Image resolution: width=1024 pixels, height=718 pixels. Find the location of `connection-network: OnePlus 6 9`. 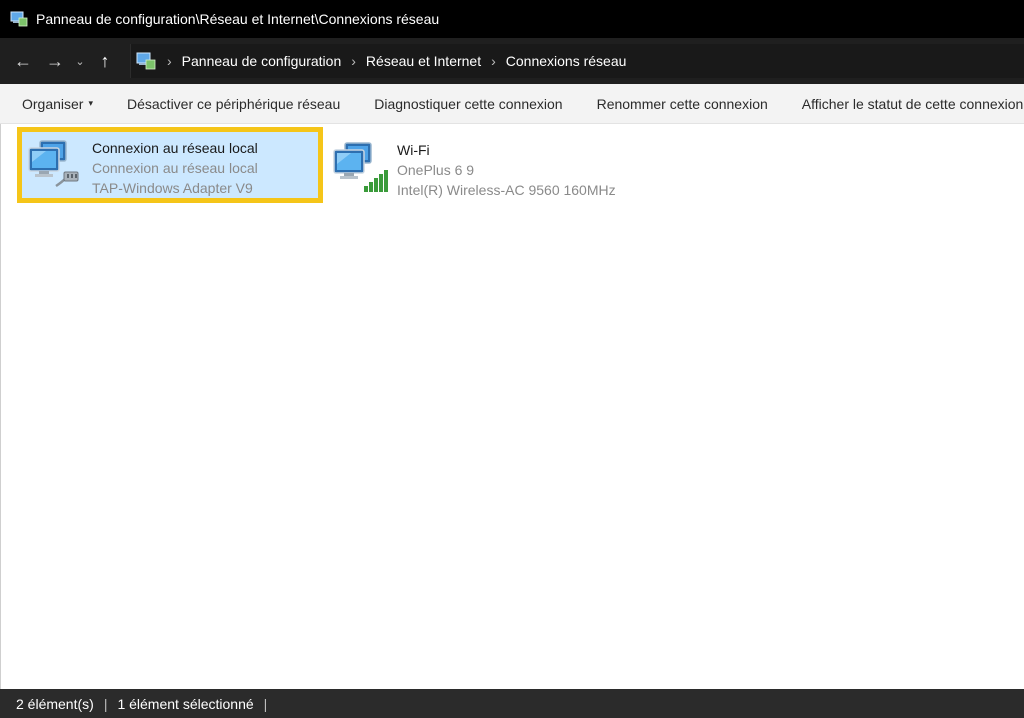

connection-network: OnePlus 6 9 is located at coordinates (436, 170).